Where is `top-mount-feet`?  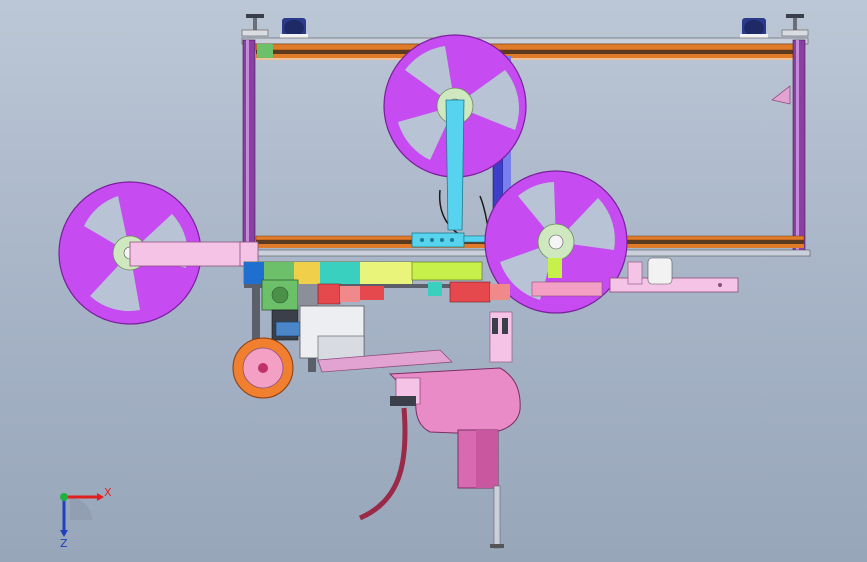
top-mount-feet is located at coordinates (525, 27).